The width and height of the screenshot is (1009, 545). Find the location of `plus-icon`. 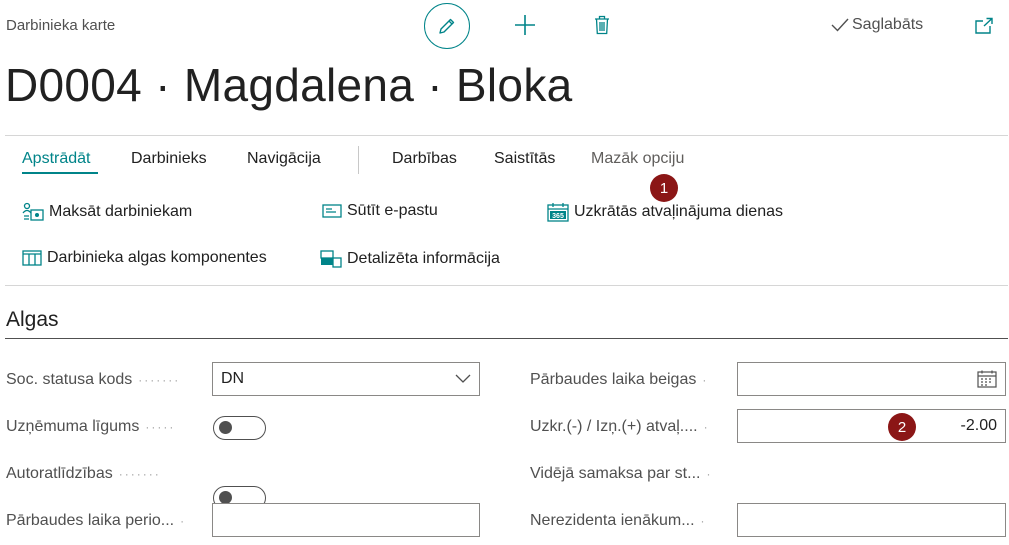

plus-icon is located at coordinates (525, 25).